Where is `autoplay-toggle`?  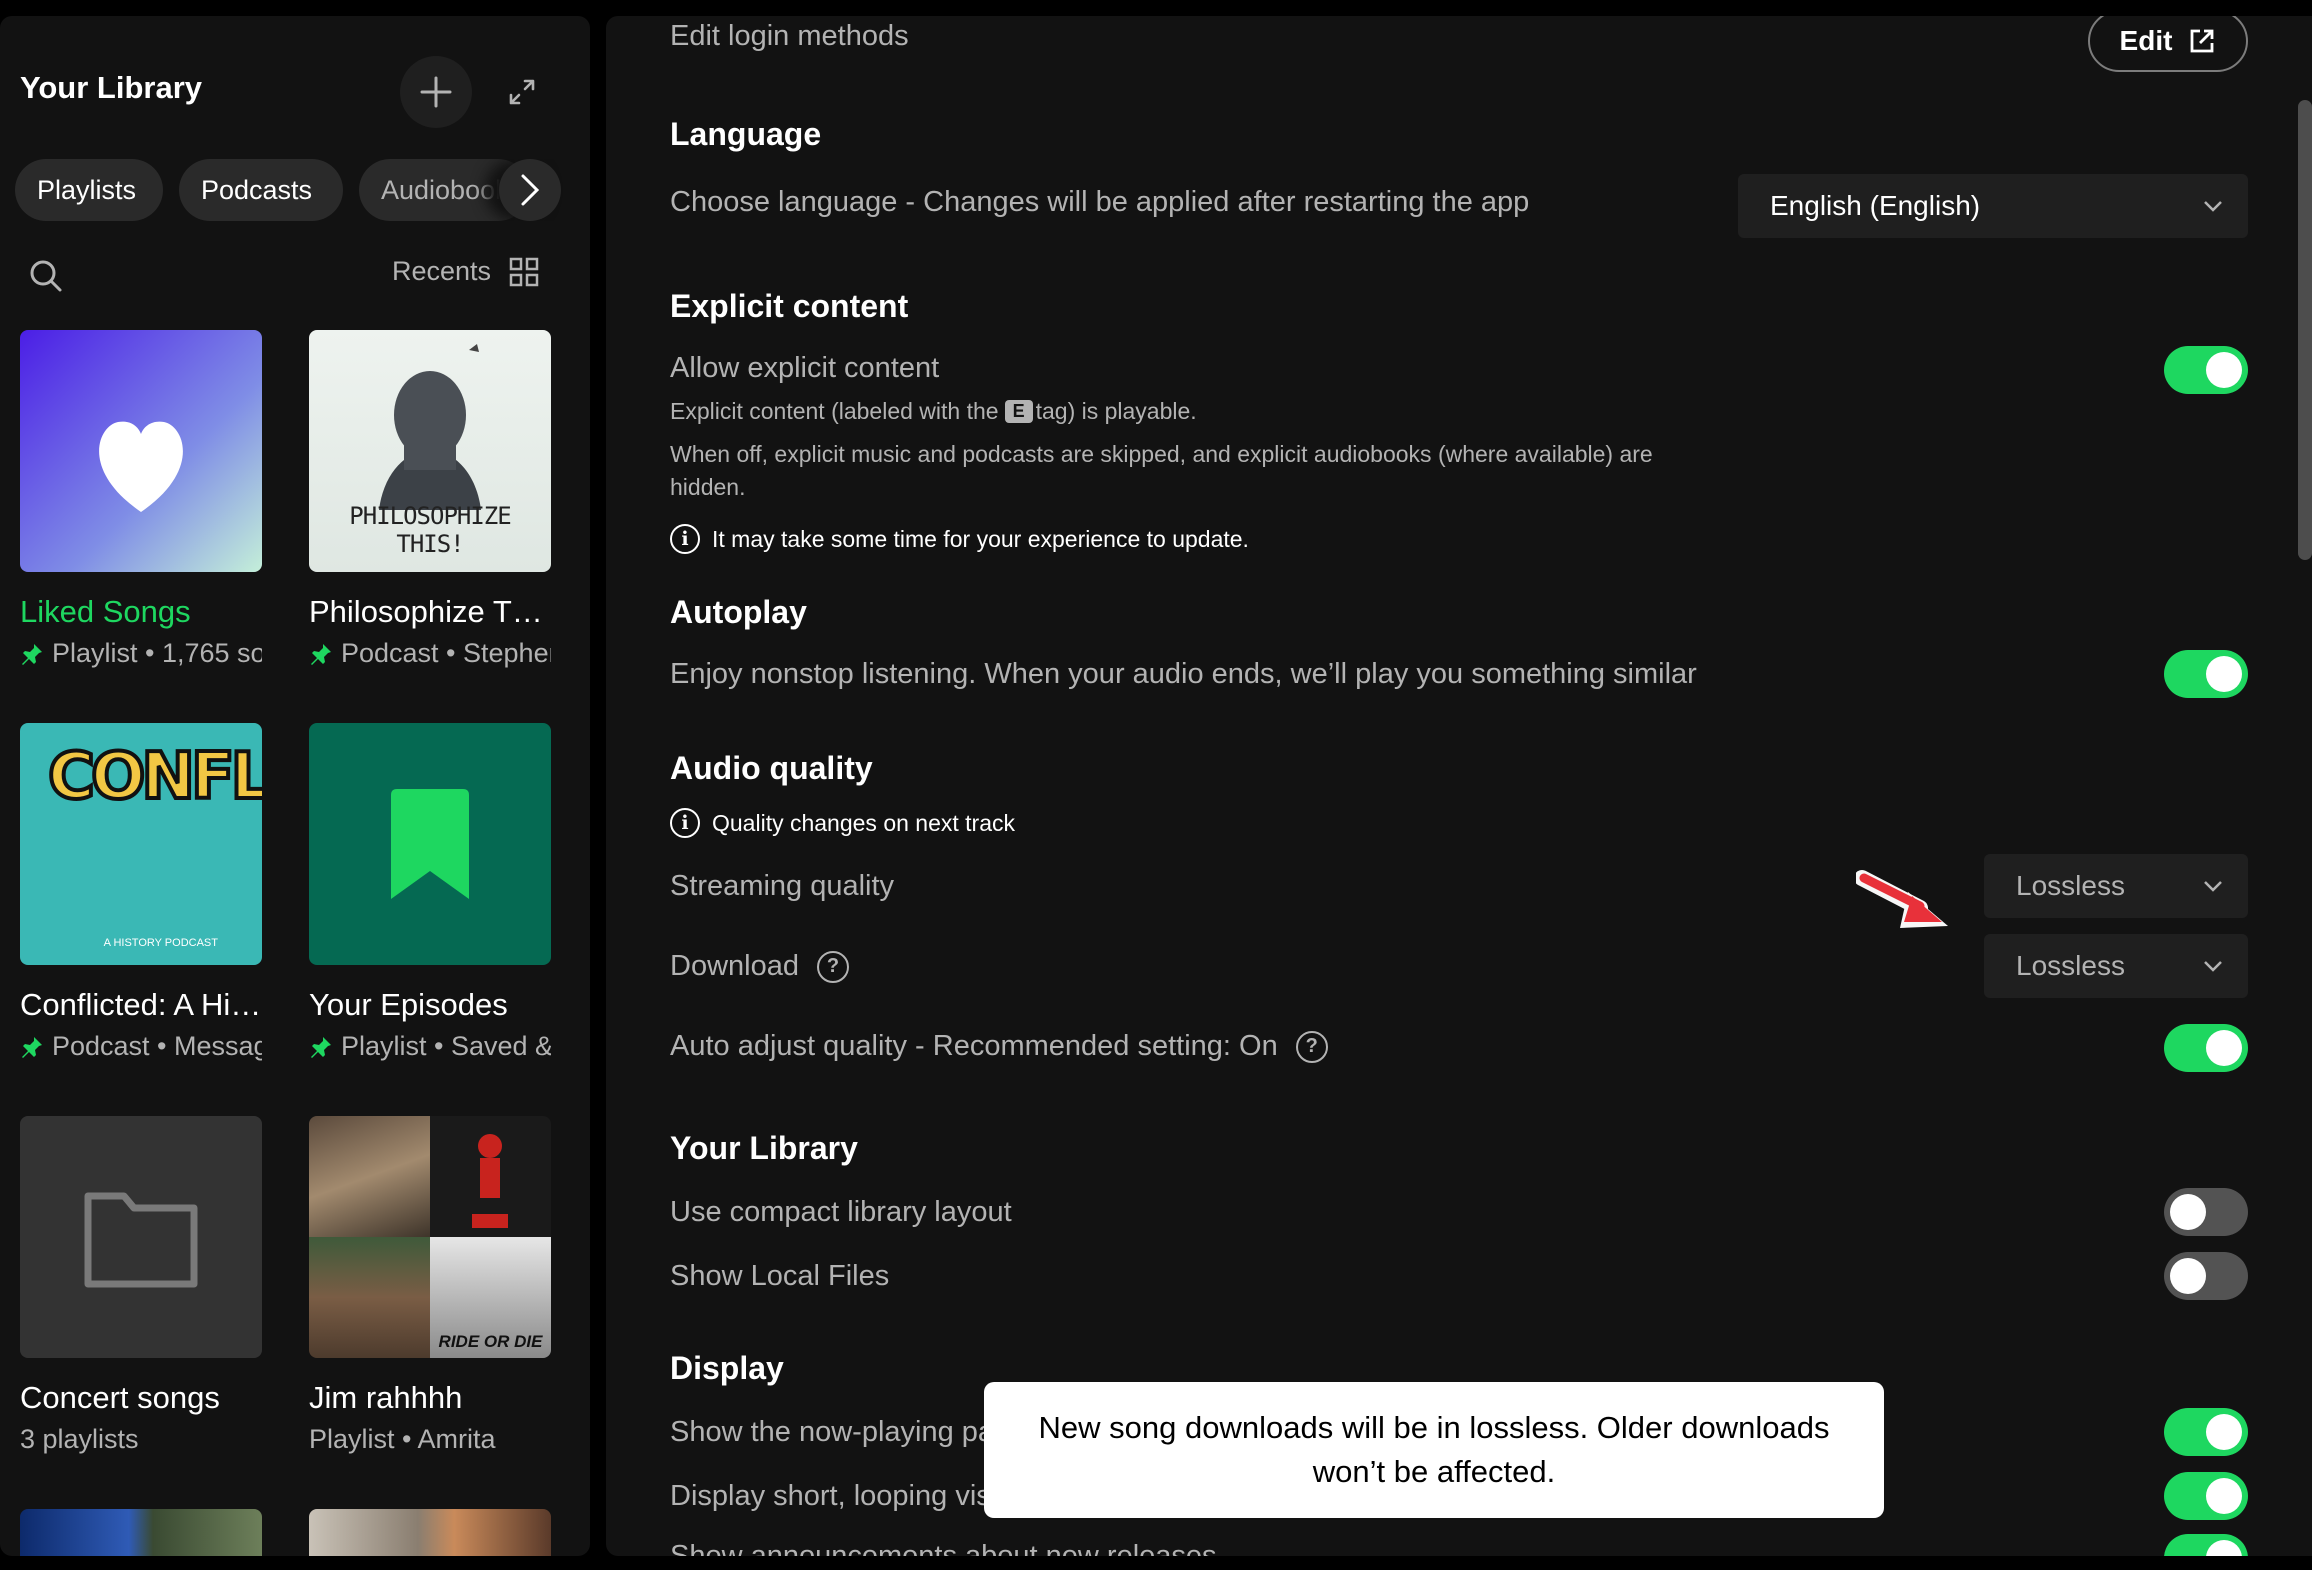
autoplay-toggle is located at coordinates (2206, 674).